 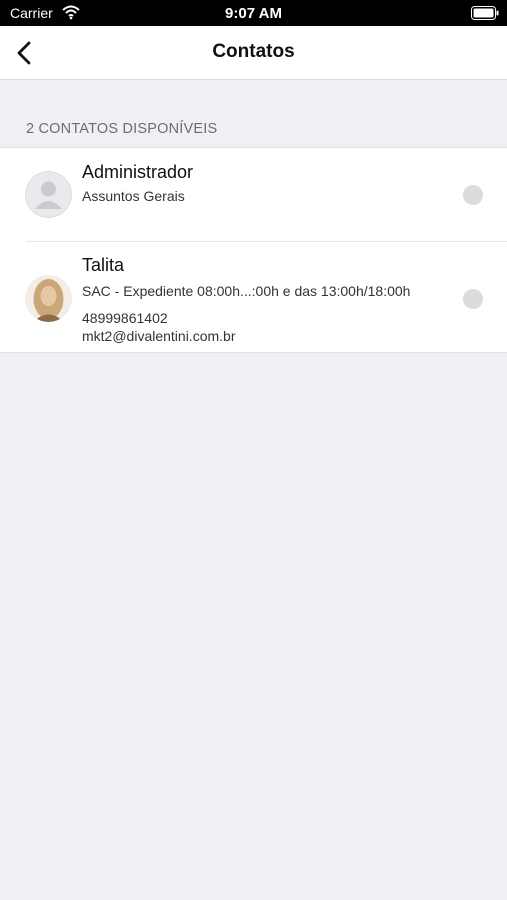 I want to click on contact-name: Talita, so click(x=103, y=265).